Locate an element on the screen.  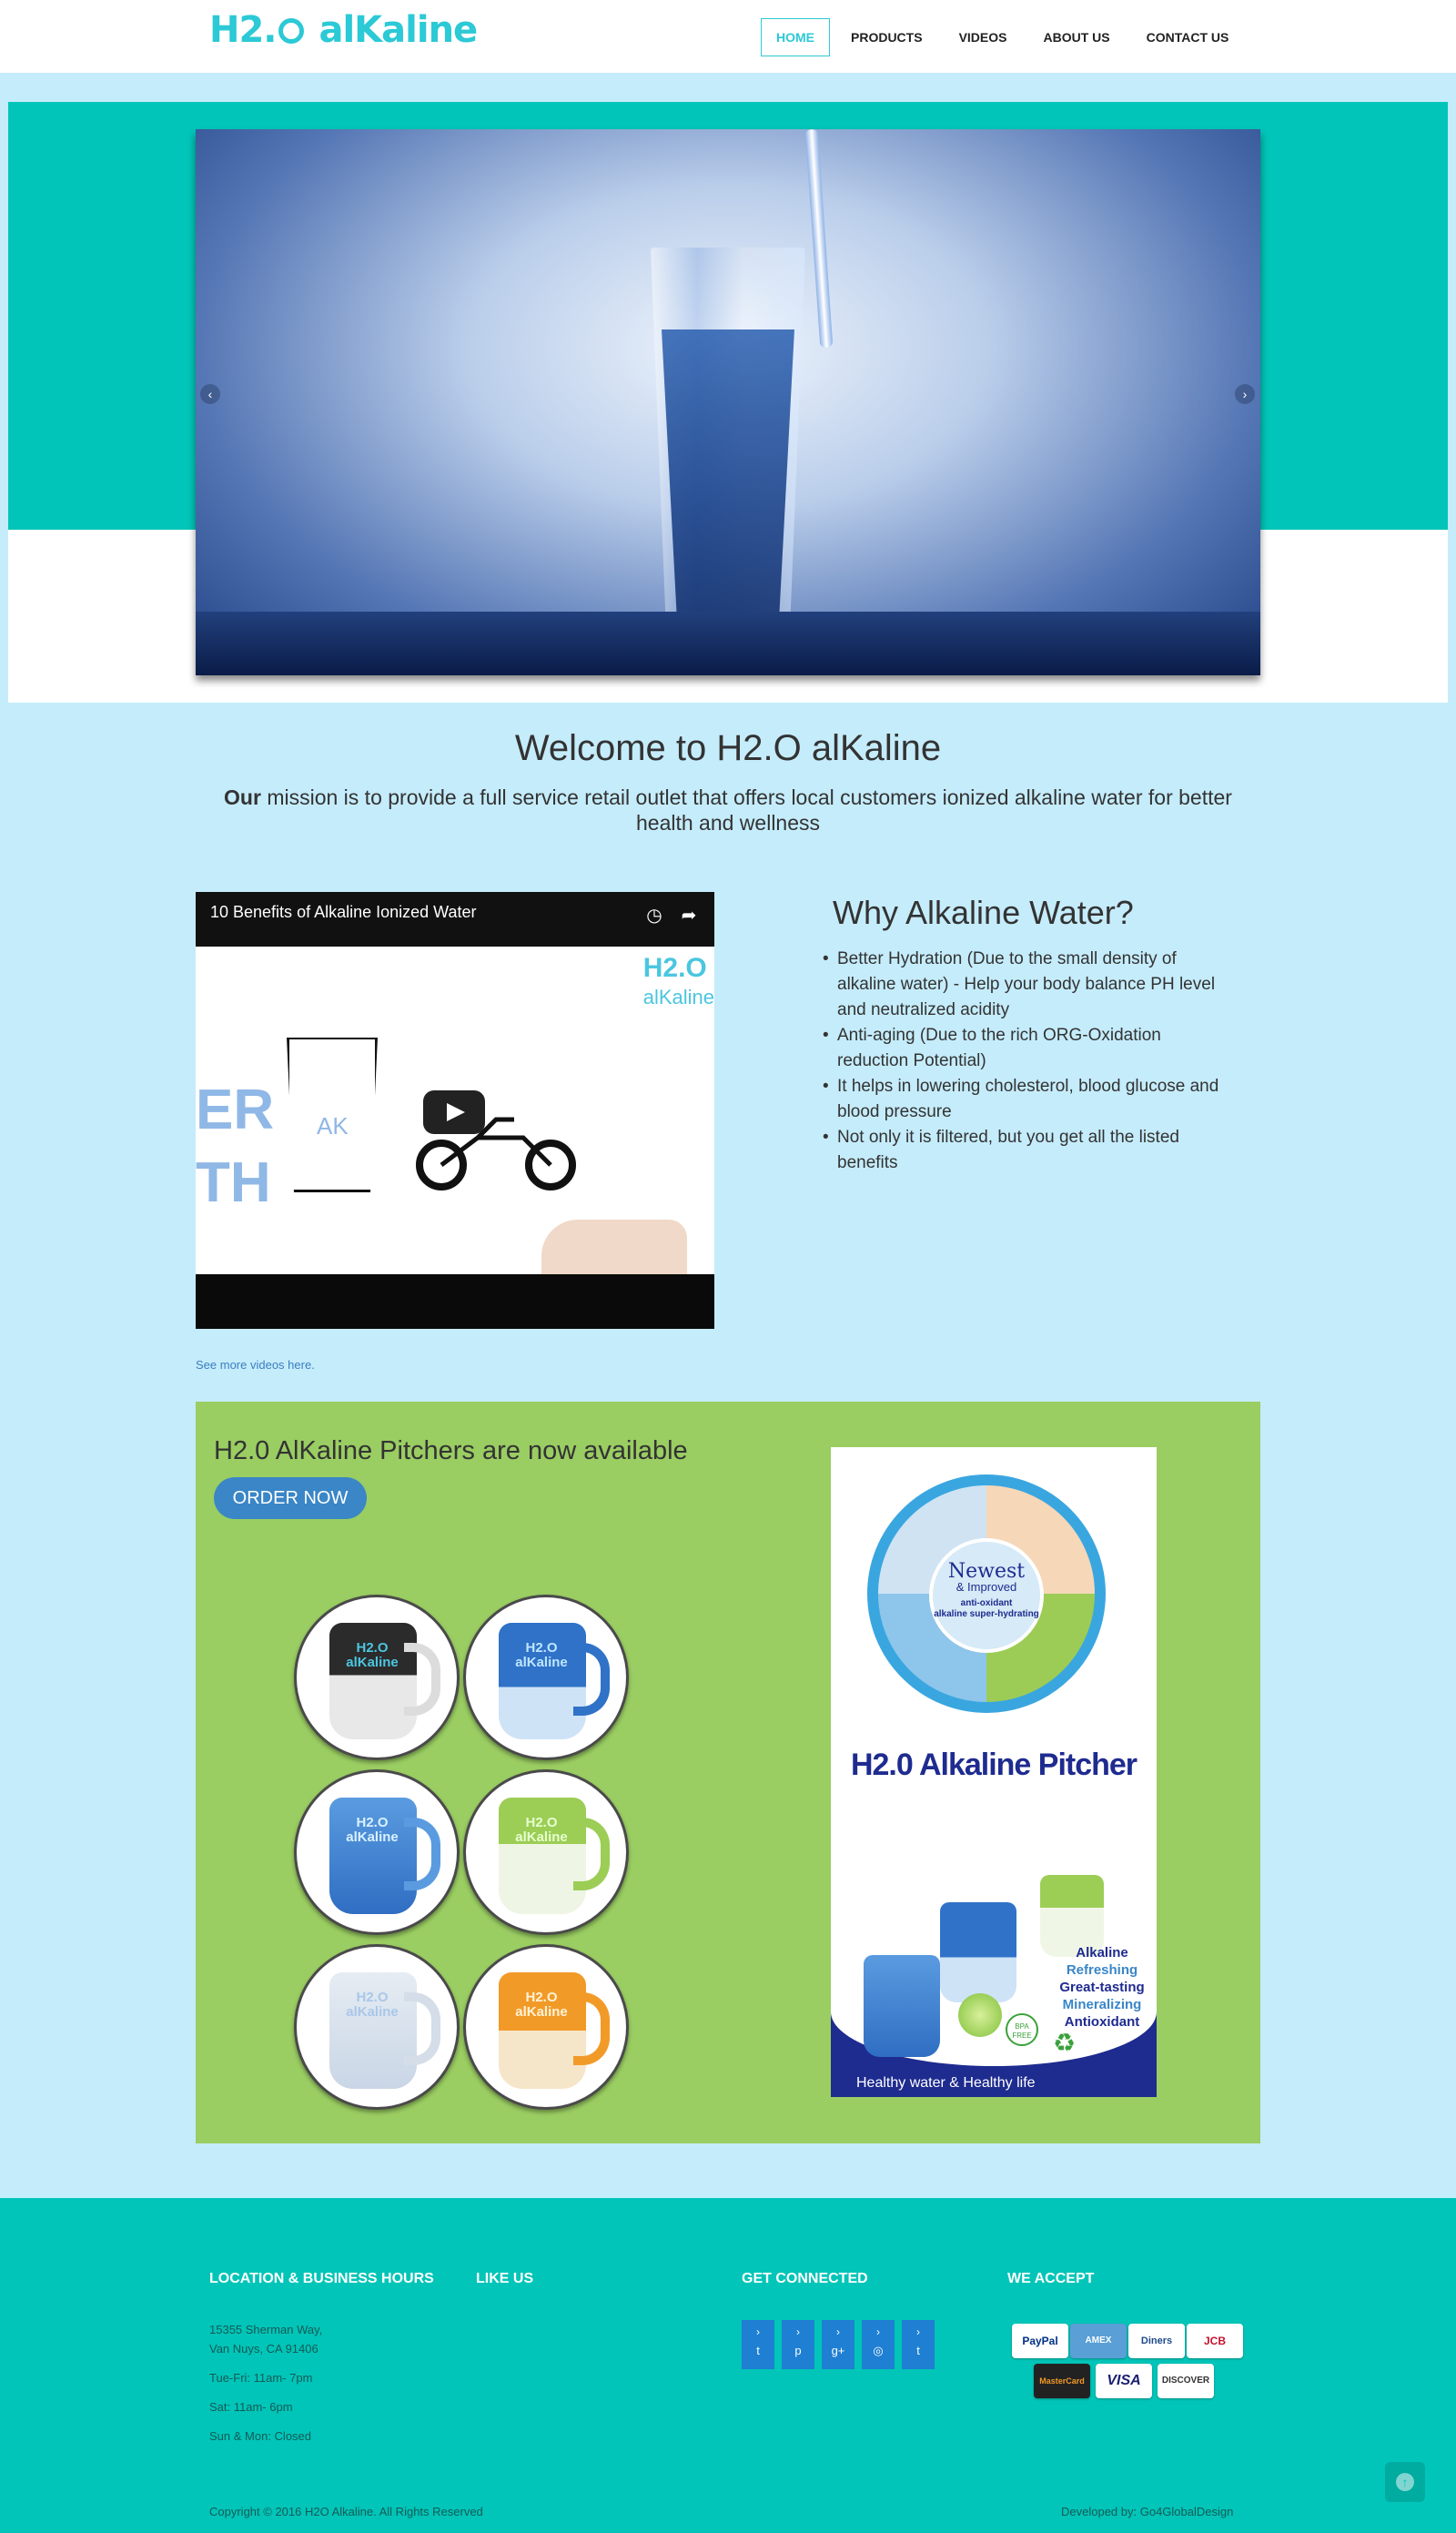
welcome-title: Welcome to H2.O alKaline is located at coordinates (728, 748).